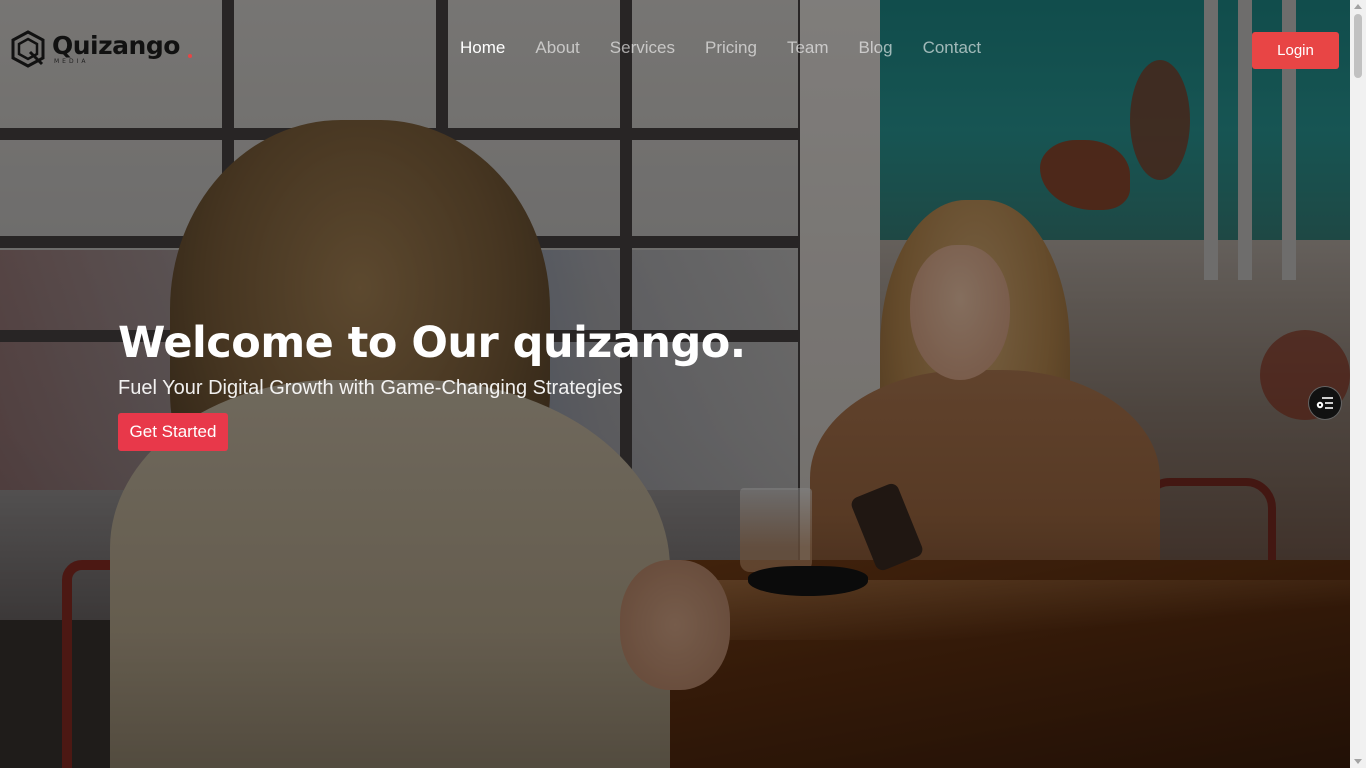 This screenshot has width=1366, height=768. Describe the element at coordinates (116, 45) in the screenshot. I see `brand-name: Quizango` at that location.